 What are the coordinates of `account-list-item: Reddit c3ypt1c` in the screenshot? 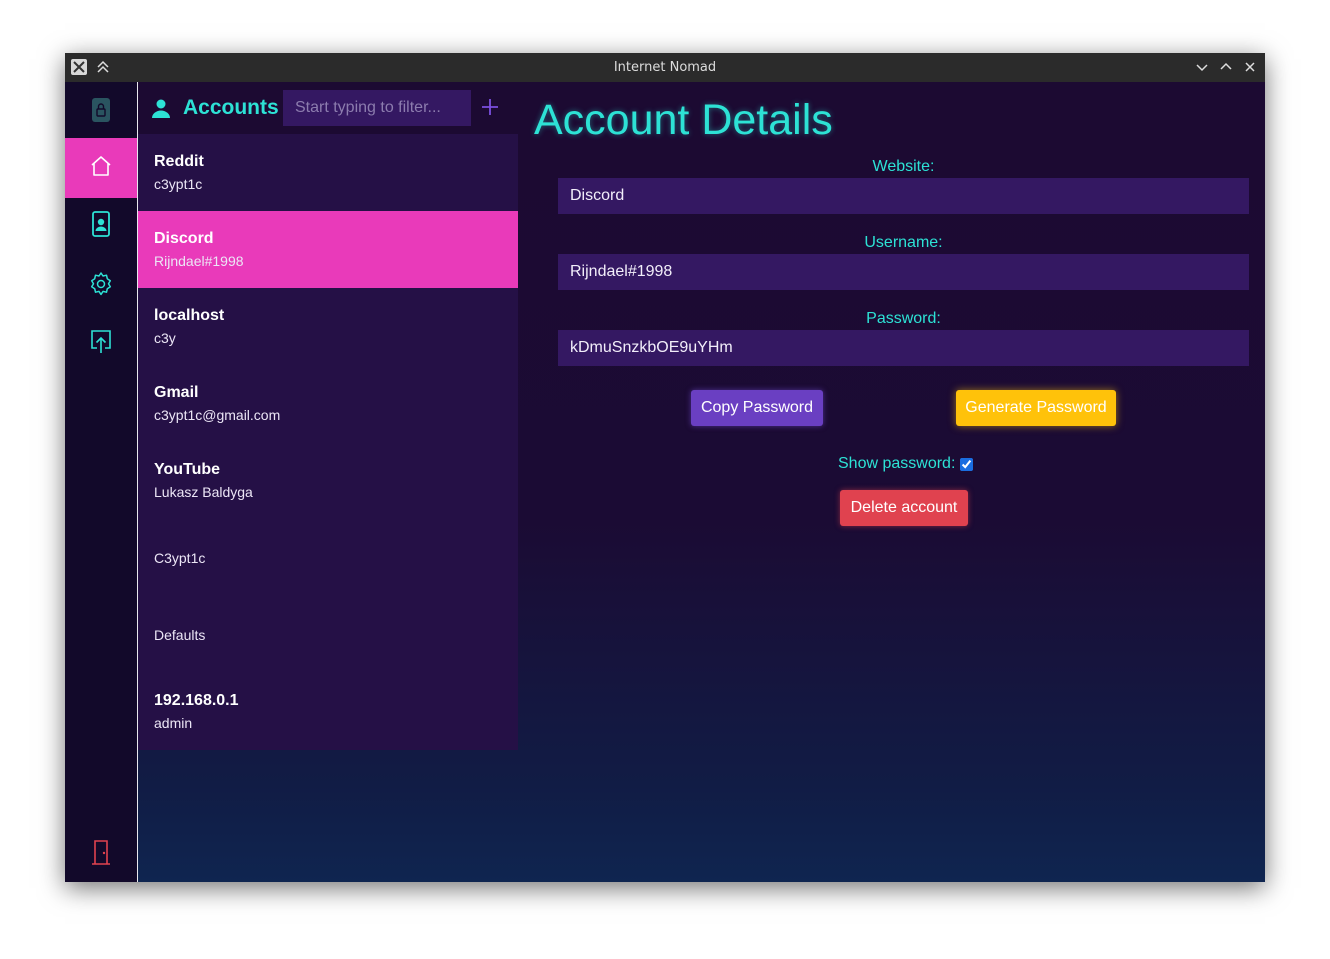 It's located at (328, 172).